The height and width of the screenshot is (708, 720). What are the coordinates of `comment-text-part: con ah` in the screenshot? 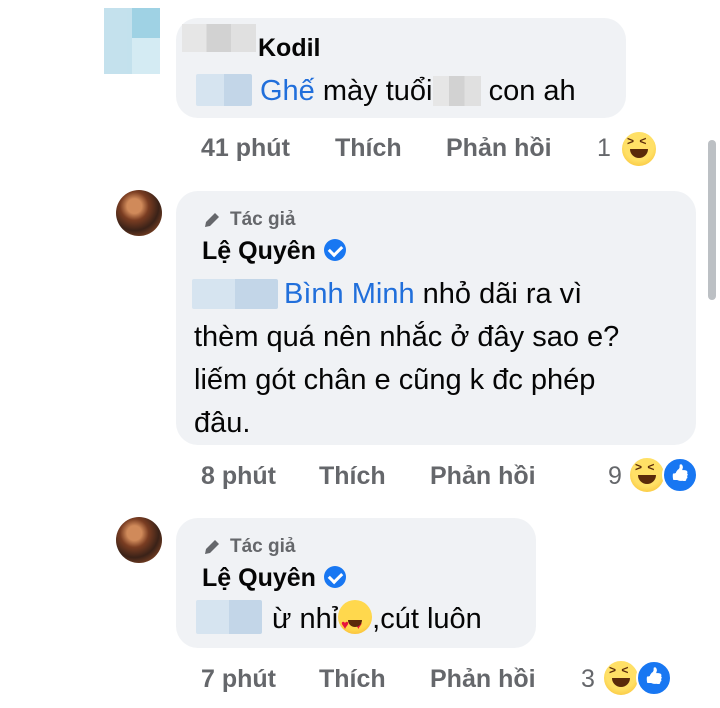 It's located at (532, 91).